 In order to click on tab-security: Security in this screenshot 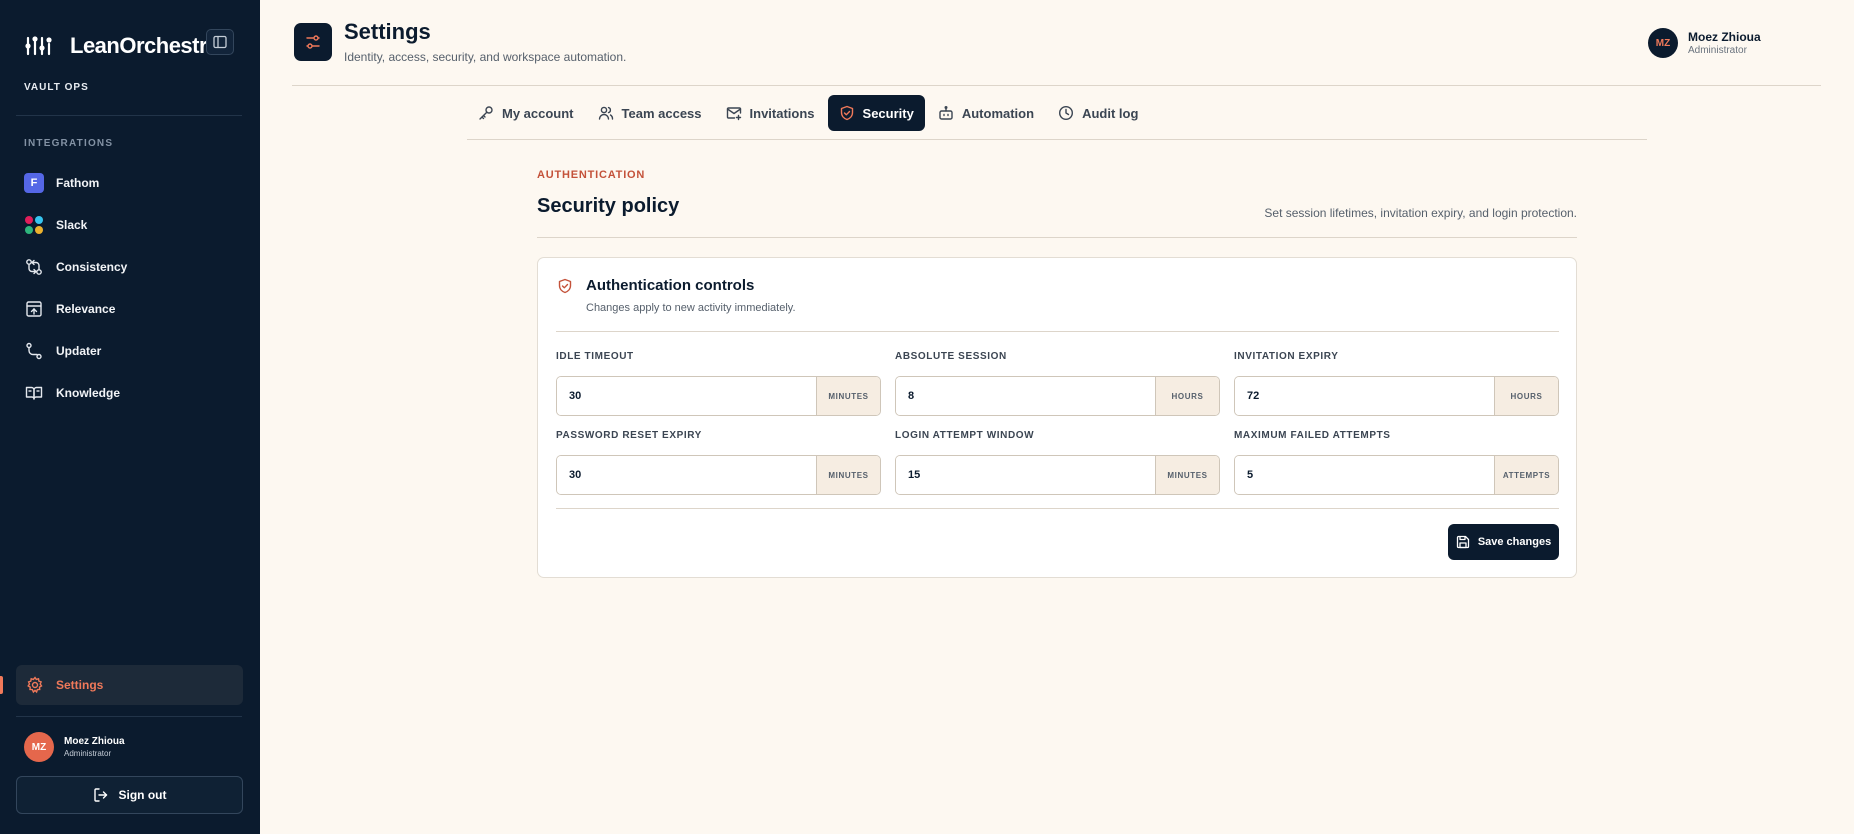, I will do `click(876, 113)`.